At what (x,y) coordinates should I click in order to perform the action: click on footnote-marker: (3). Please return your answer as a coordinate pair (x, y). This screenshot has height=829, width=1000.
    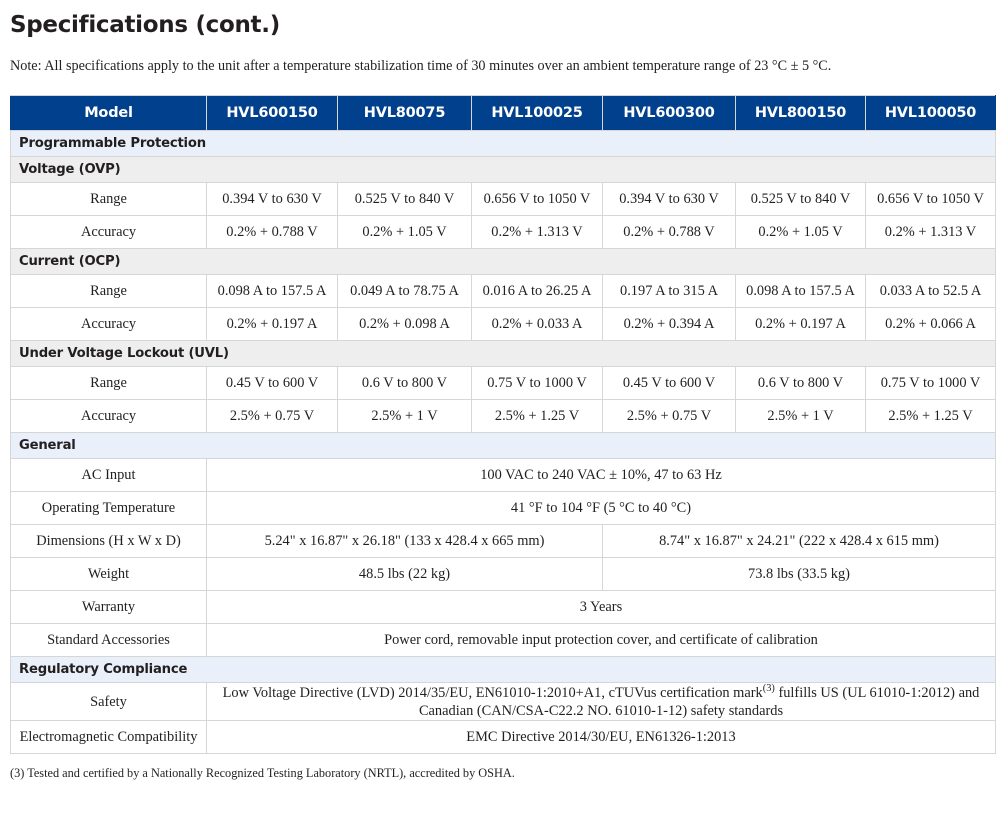
    Looking at the image, I should click on (768, 689).